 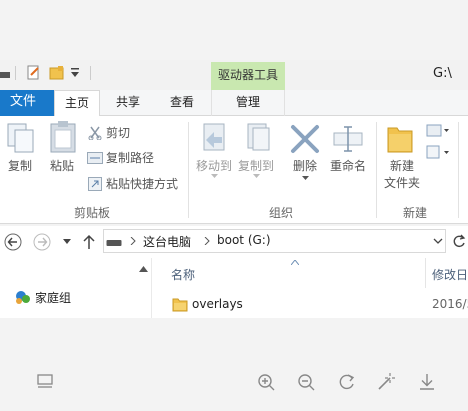 What do you see at coordinates (95, 158) in the screenshot?
I see `copy-path-icon` at bounding box center [95, 158].